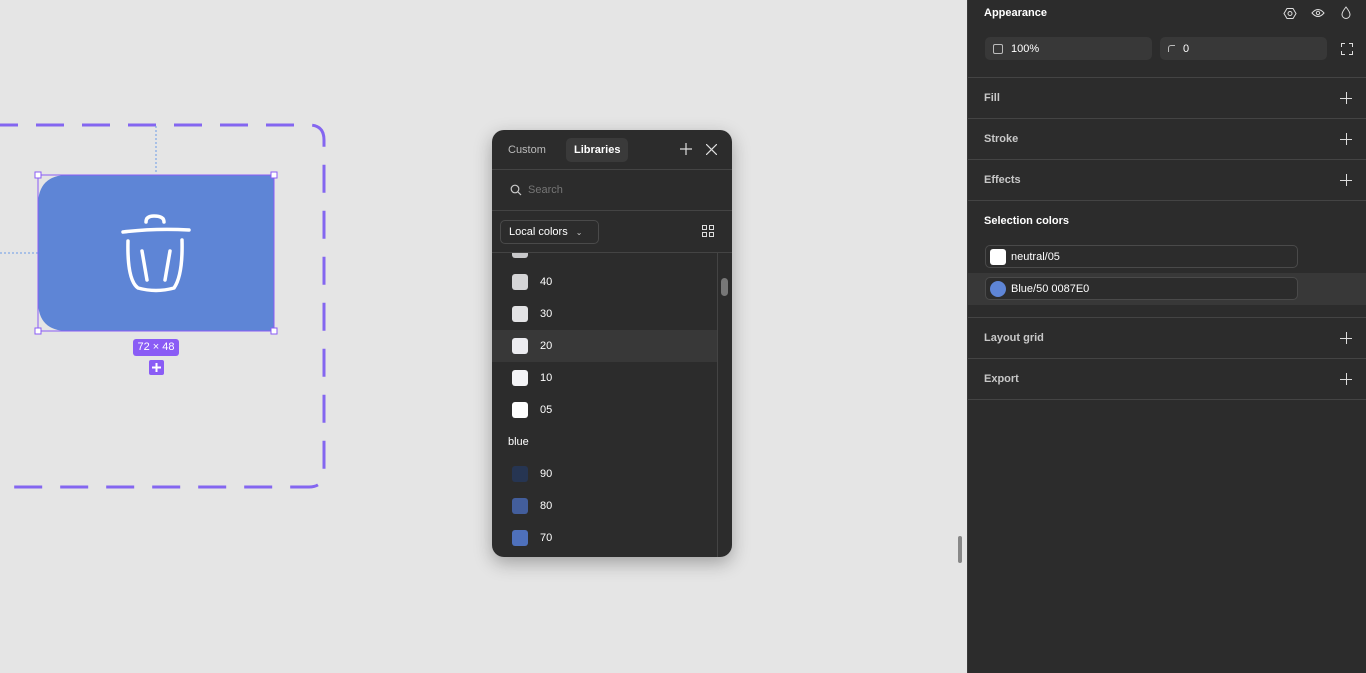  Describe the element at coordinates (1001, 139) in the screenshot. I see `stroke-title: Stroke` at that location.